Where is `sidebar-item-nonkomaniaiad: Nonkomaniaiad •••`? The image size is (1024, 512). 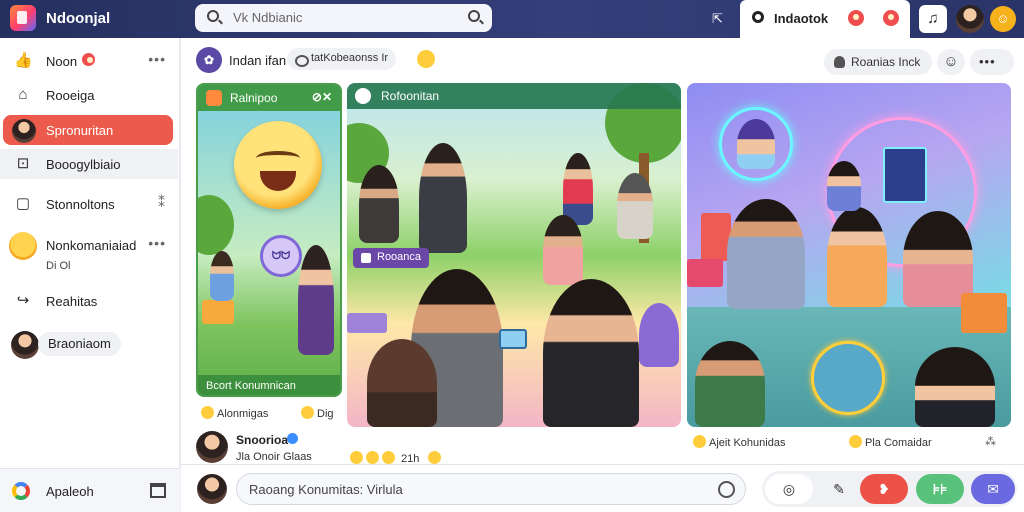 sidebar-item-nonkomaniaiad: Nonkomaniaiad ••• is located at coordinates (89, 245).